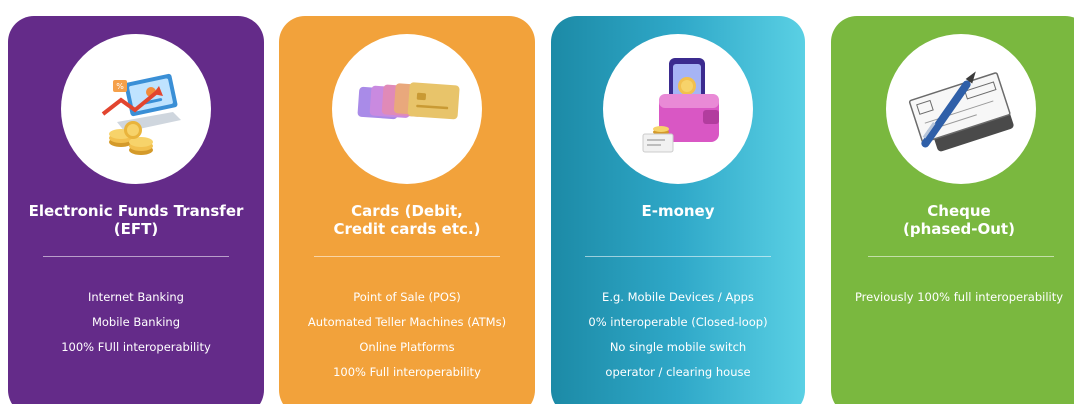  What do you see at coordinates (407, 372) in the screenshot?
I see `list-item: 100% Full interoperability` at bounding box center [407, 372].